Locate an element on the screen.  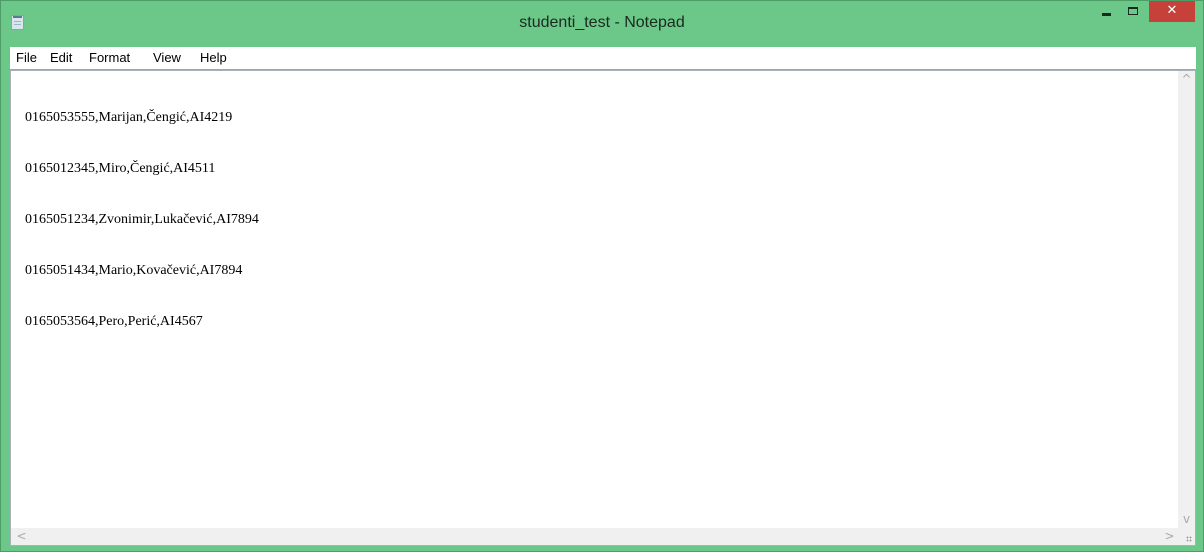
minimize-icon is located at coordinates (1106, 14).